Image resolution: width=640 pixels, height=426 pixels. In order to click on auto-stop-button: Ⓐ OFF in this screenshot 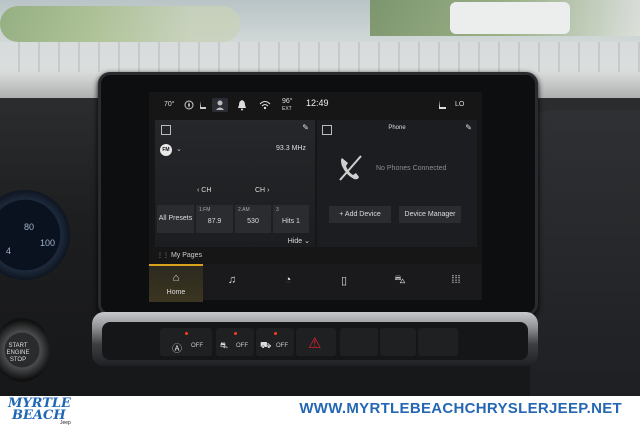, I will do `click(186, 342)`.